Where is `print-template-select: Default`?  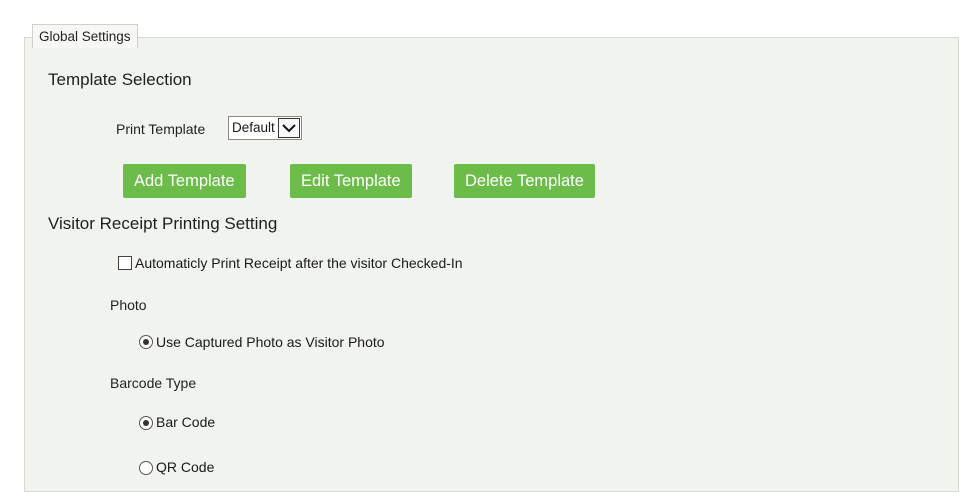
print-template-select: Default is located at coordinates (265, 128).